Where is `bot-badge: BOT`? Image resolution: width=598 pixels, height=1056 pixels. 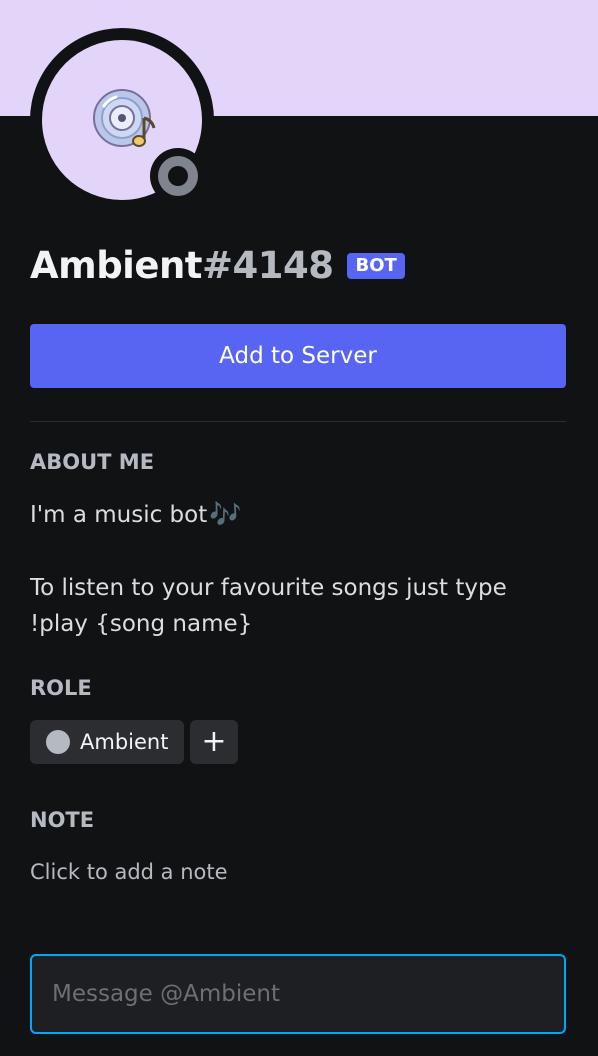 bot-badge: BOT is located at coordinates (376, 265).